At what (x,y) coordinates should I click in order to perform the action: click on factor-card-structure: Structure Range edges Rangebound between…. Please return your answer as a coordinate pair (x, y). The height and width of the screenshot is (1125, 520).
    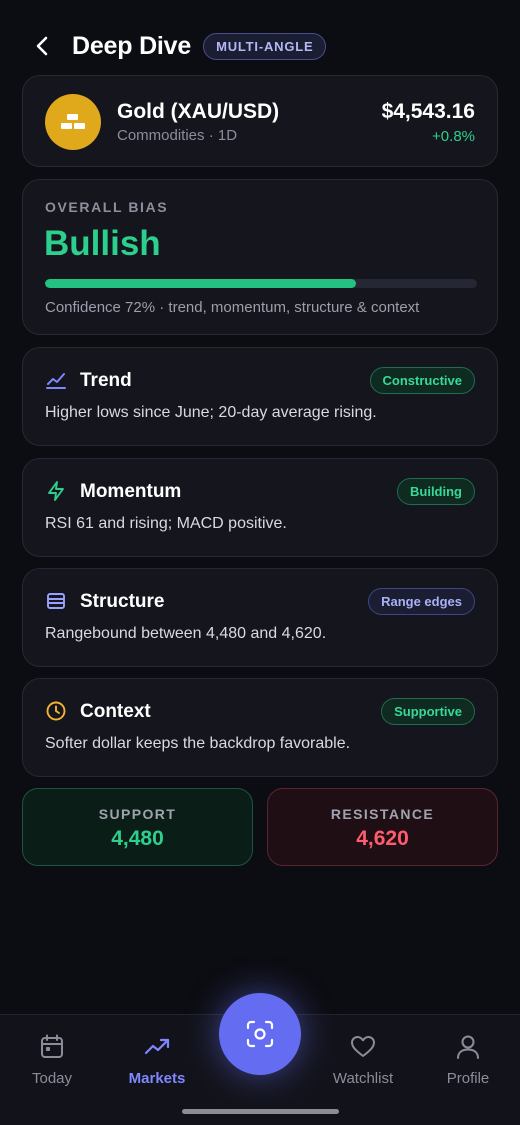
    Looking at the image, I should click on (260, 617).